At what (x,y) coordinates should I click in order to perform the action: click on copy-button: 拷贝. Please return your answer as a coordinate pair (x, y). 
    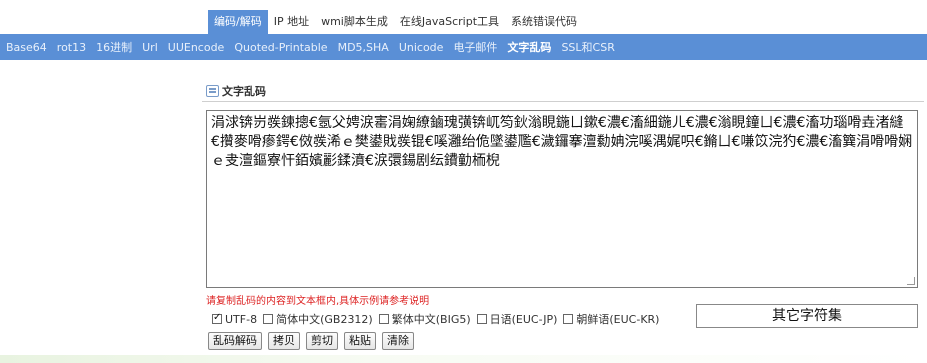
    Looking at the image, I should click on (284, 341).